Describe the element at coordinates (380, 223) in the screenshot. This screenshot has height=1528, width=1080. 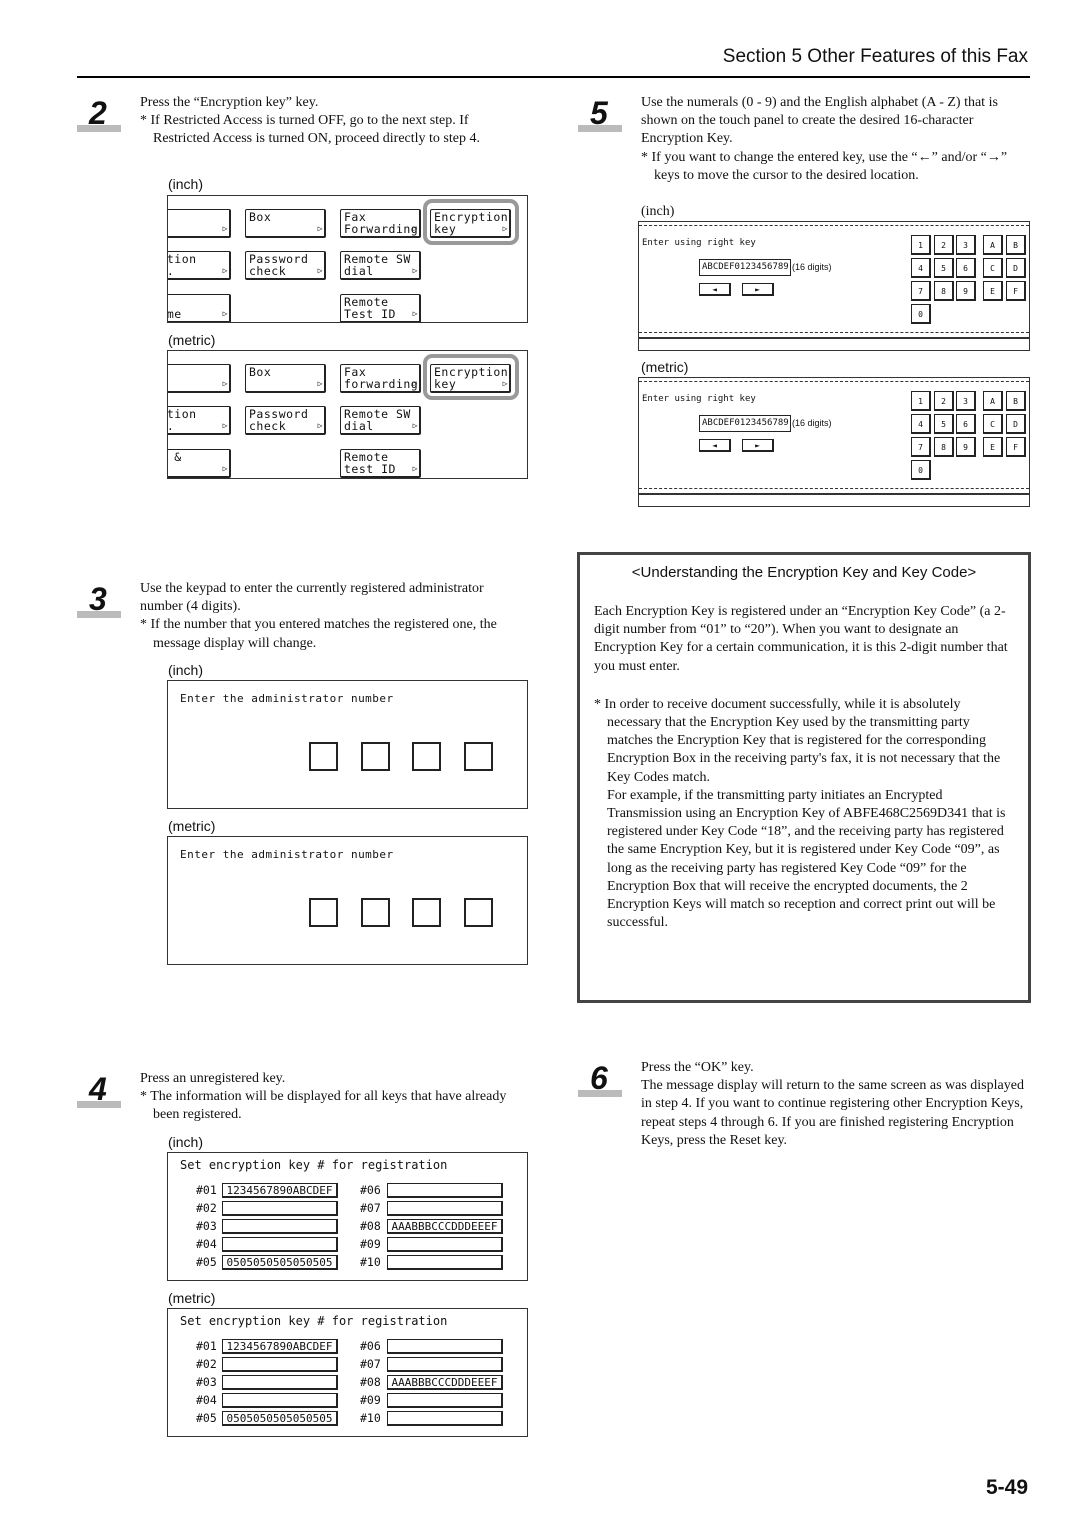
I see `menu-button: Fax Forwarding ▷` at that location.